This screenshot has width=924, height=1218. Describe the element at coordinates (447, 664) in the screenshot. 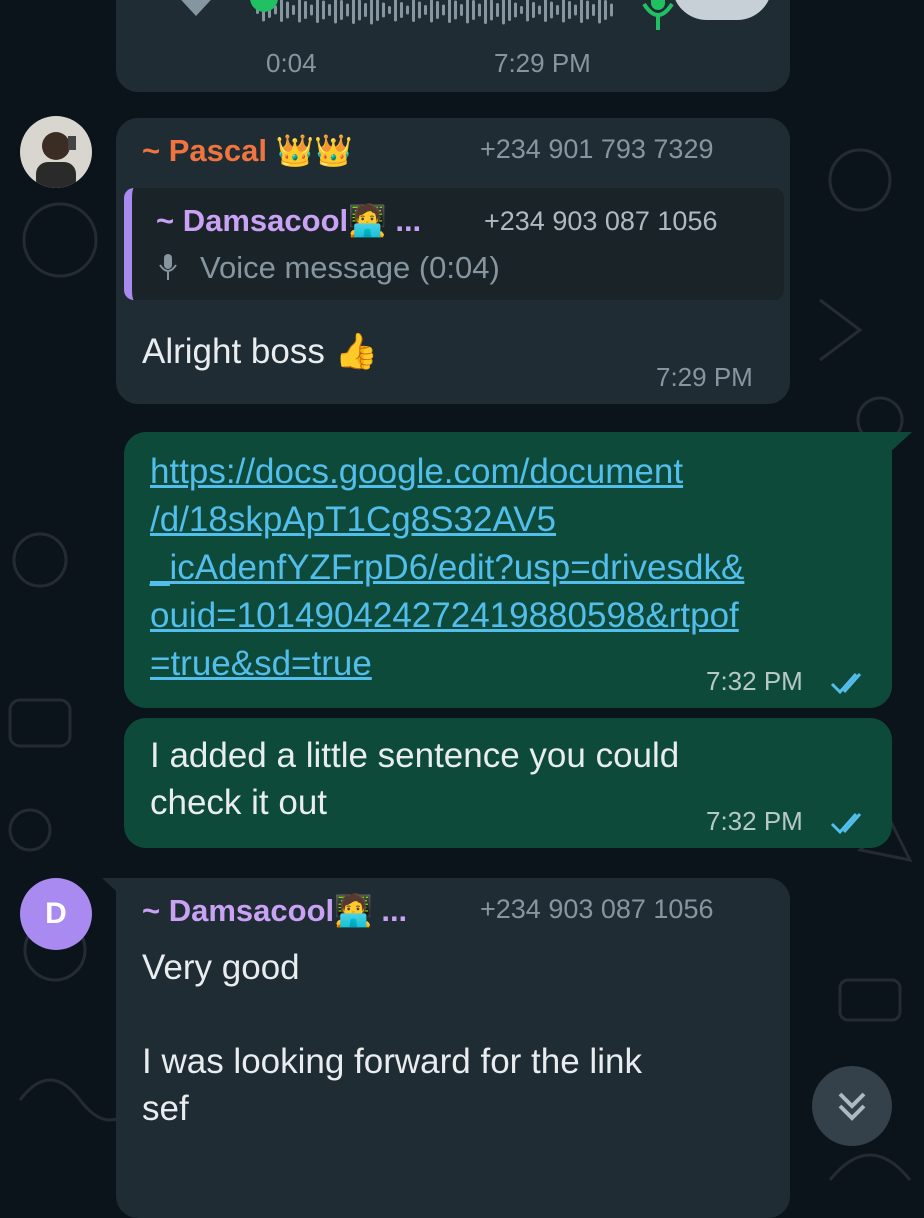

I see `link-line: =true&sd=true` at that location.